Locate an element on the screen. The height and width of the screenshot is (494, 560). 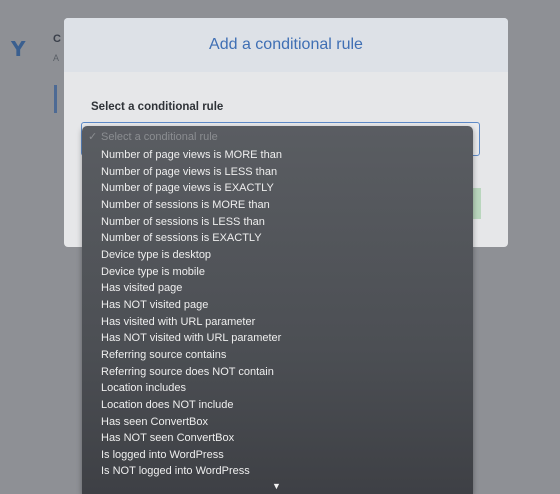
background-accent-bar is located at coordinates (55, 99).